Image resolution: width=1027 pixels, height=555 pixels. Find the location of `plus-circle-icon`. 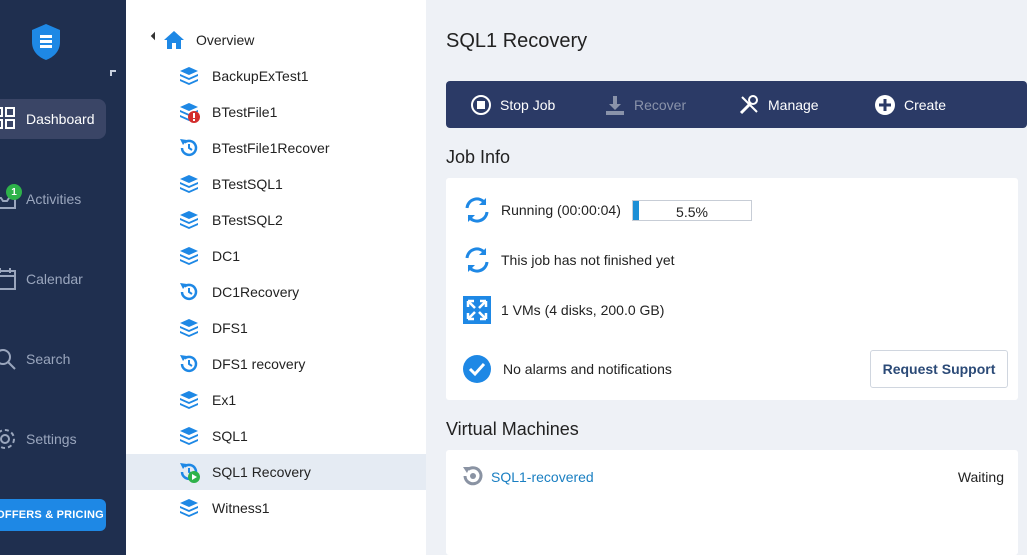

plus-circle-icon is located at coordinates (885, 104).